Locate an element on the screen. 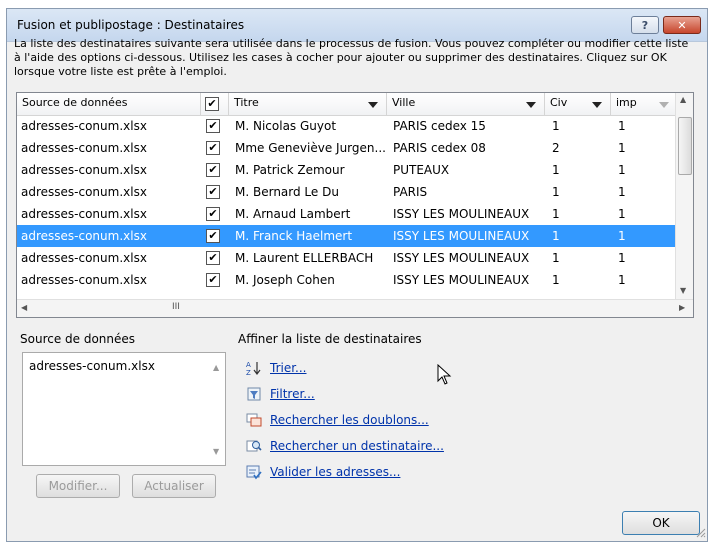  validate-icon is located at coordinates (254, 472).